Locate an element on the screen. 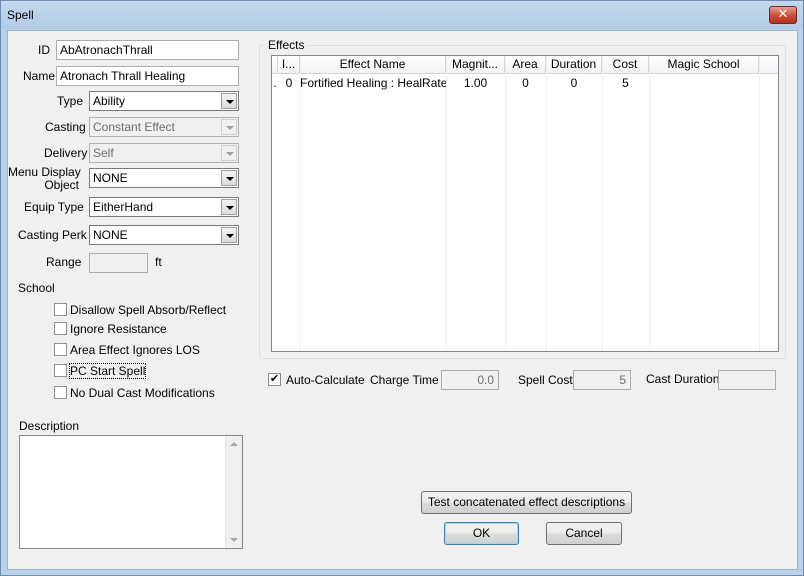  test-descriptions-button: Test concatenated effect descriptions is located at coordinates (526, 502).